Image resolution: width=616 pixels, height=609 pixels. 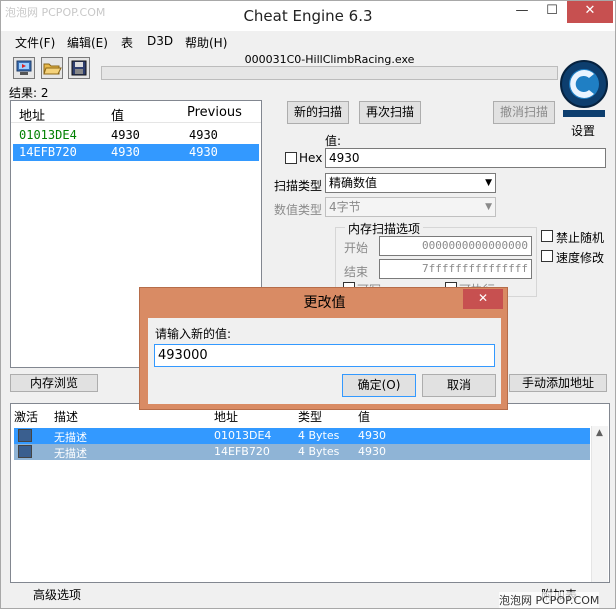 I want to click on next-scan-button: 再次扫描, so click(x=390, y=112).